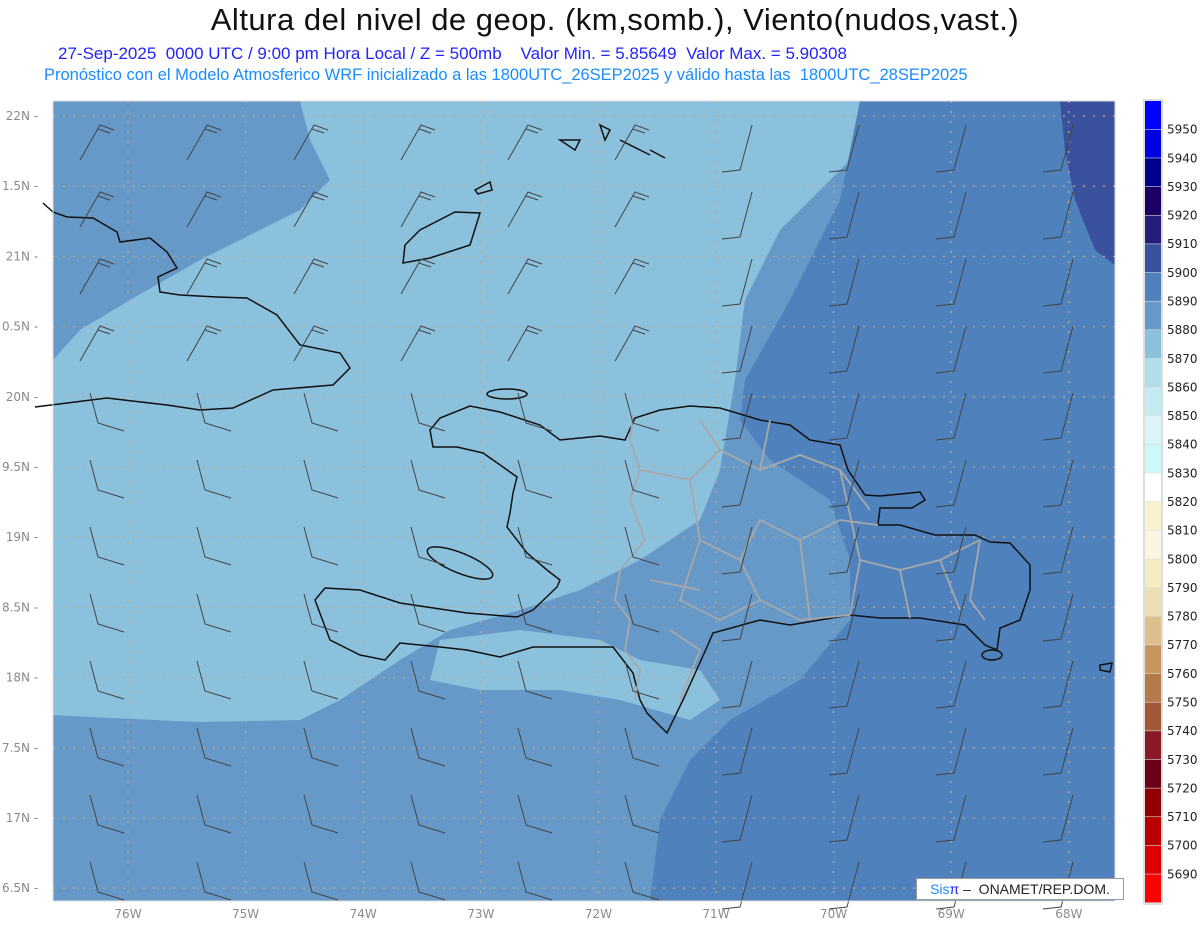 This screenshot has height=927, width=1200. I want to click on logo-sis: Sis, so click(940, 889).